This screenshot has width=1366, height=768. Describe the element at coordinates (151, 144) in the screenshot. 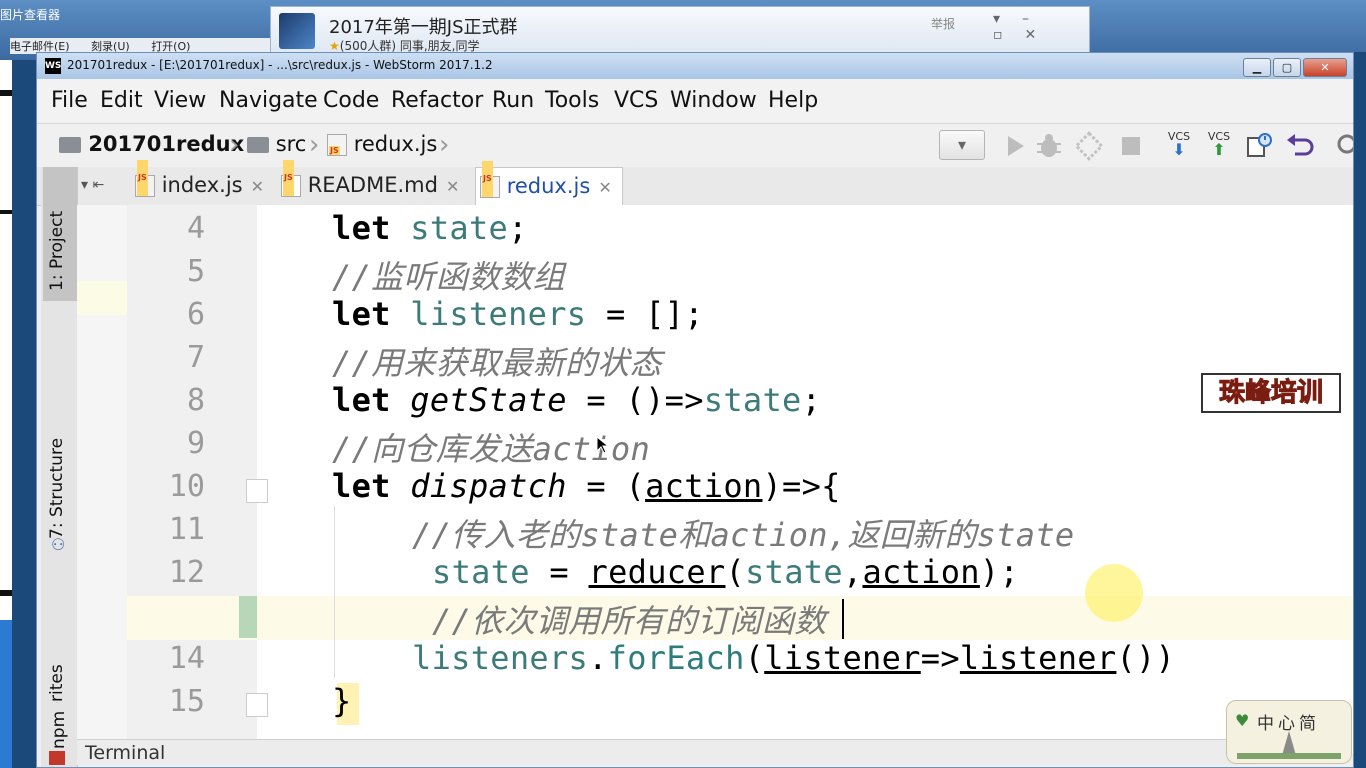

I see `breadcrumb-project: 201701redux` at that location.